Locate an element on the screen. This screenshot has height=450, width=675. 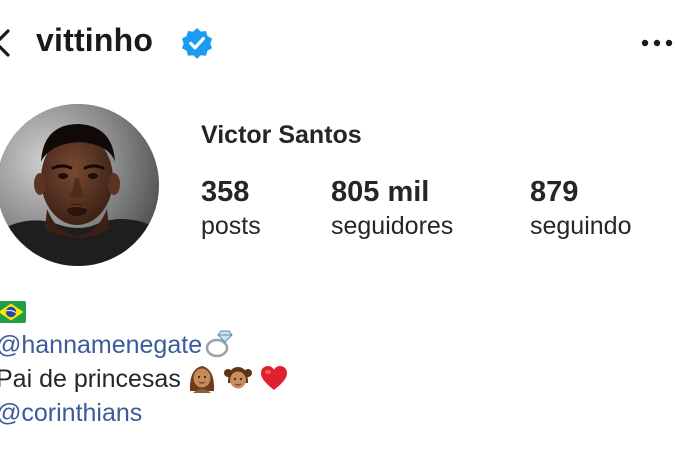
profile-avatar is located at coordinates (79, 185).